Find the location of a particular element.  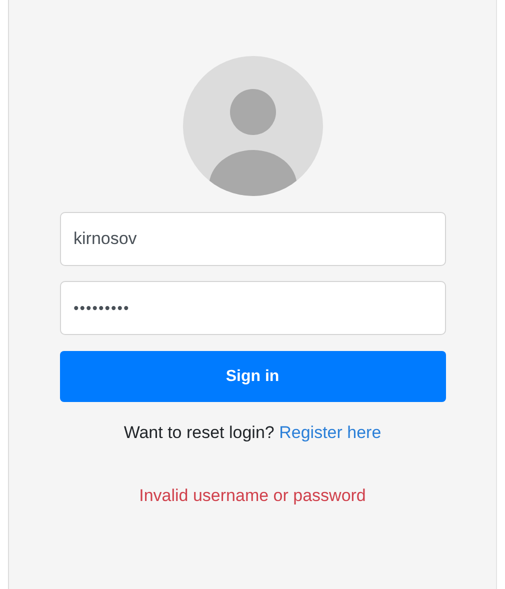

error-message: Invalid username or password is located at coordinates (252, 496).